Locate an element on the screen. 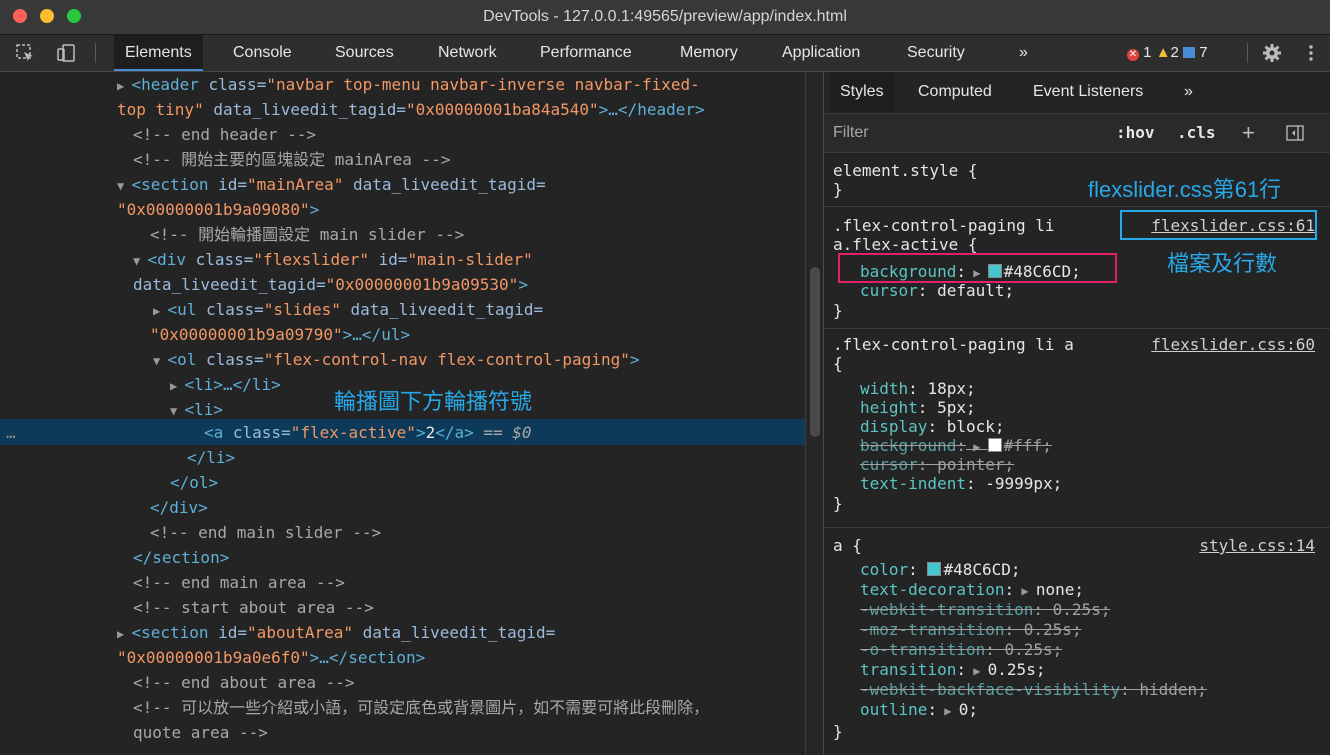 This screenshot has width=1330, height=755. styles-filter-input: Filter is located at coordinates (851, 133).